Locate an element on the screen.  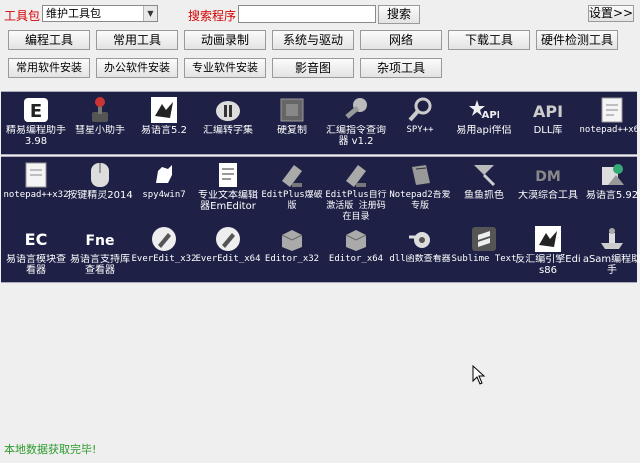
tile-editplus-crack: EditPlus爆破版 is located at coordinates (292, 189).